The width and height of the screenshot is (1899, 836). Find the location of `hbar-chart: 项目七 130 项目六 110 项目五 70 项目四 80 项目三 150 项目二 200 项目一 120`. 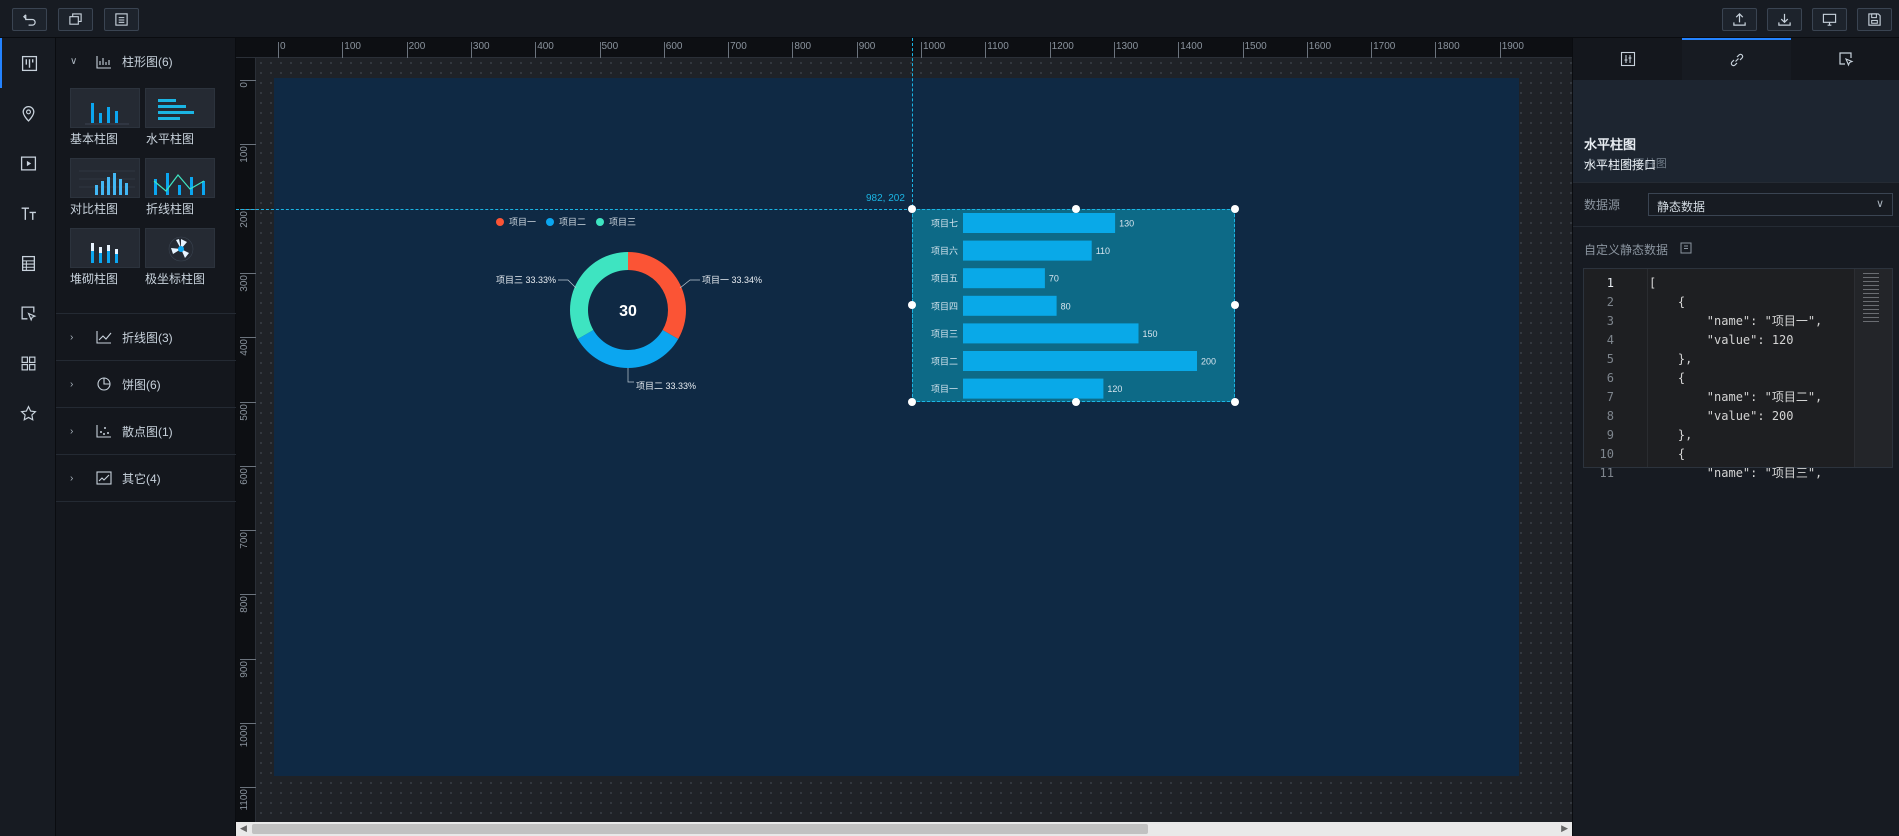

hbar-chart: 项目七 130 项目六 110 项目五 70 项目四 80 项目三 150 项目二 200 项目一 120 is located at coordinates (1073, 305).